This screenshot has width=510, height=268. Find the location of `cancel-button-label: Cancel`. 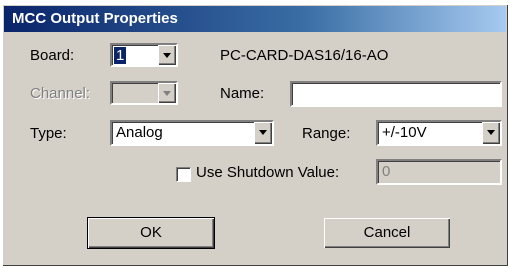

cancel-button-label: Cancel is located at coordinates (387, 232).